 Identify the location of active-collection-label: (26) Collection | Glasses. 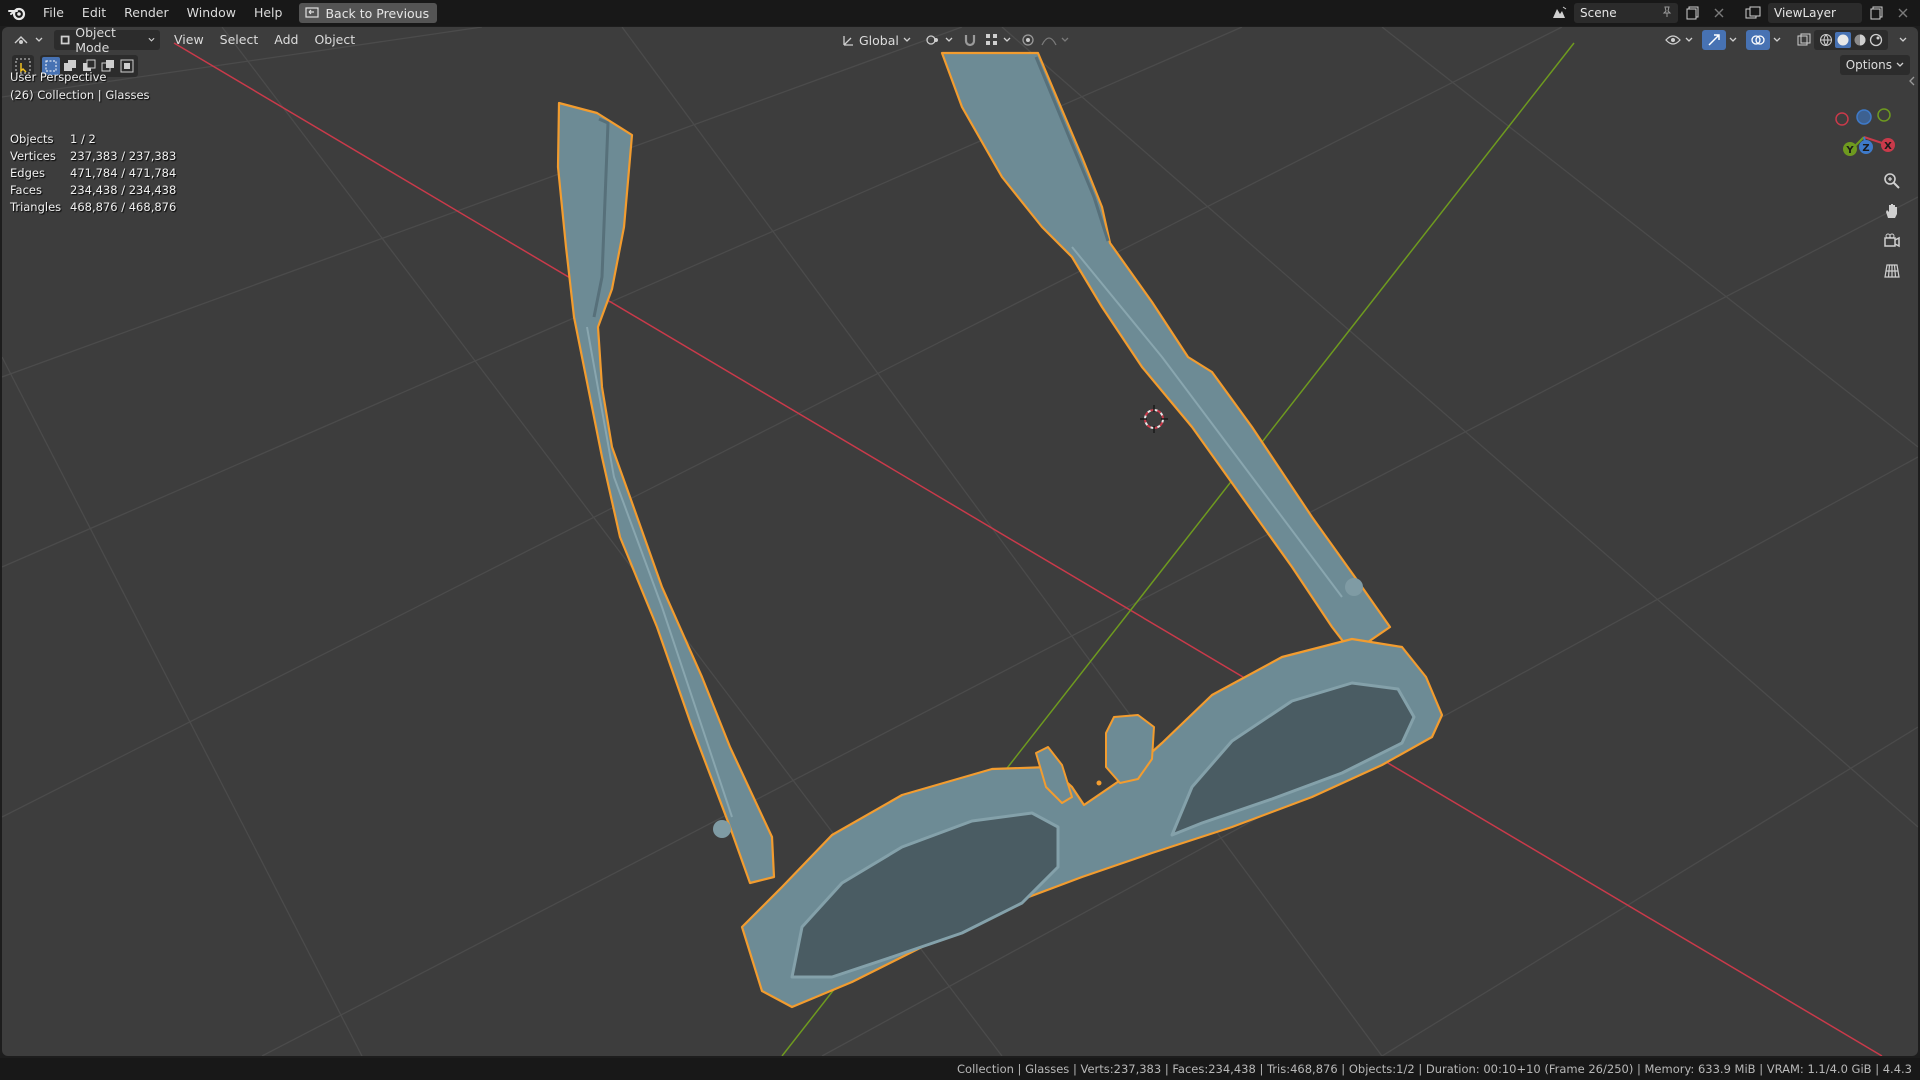
(80, 95).